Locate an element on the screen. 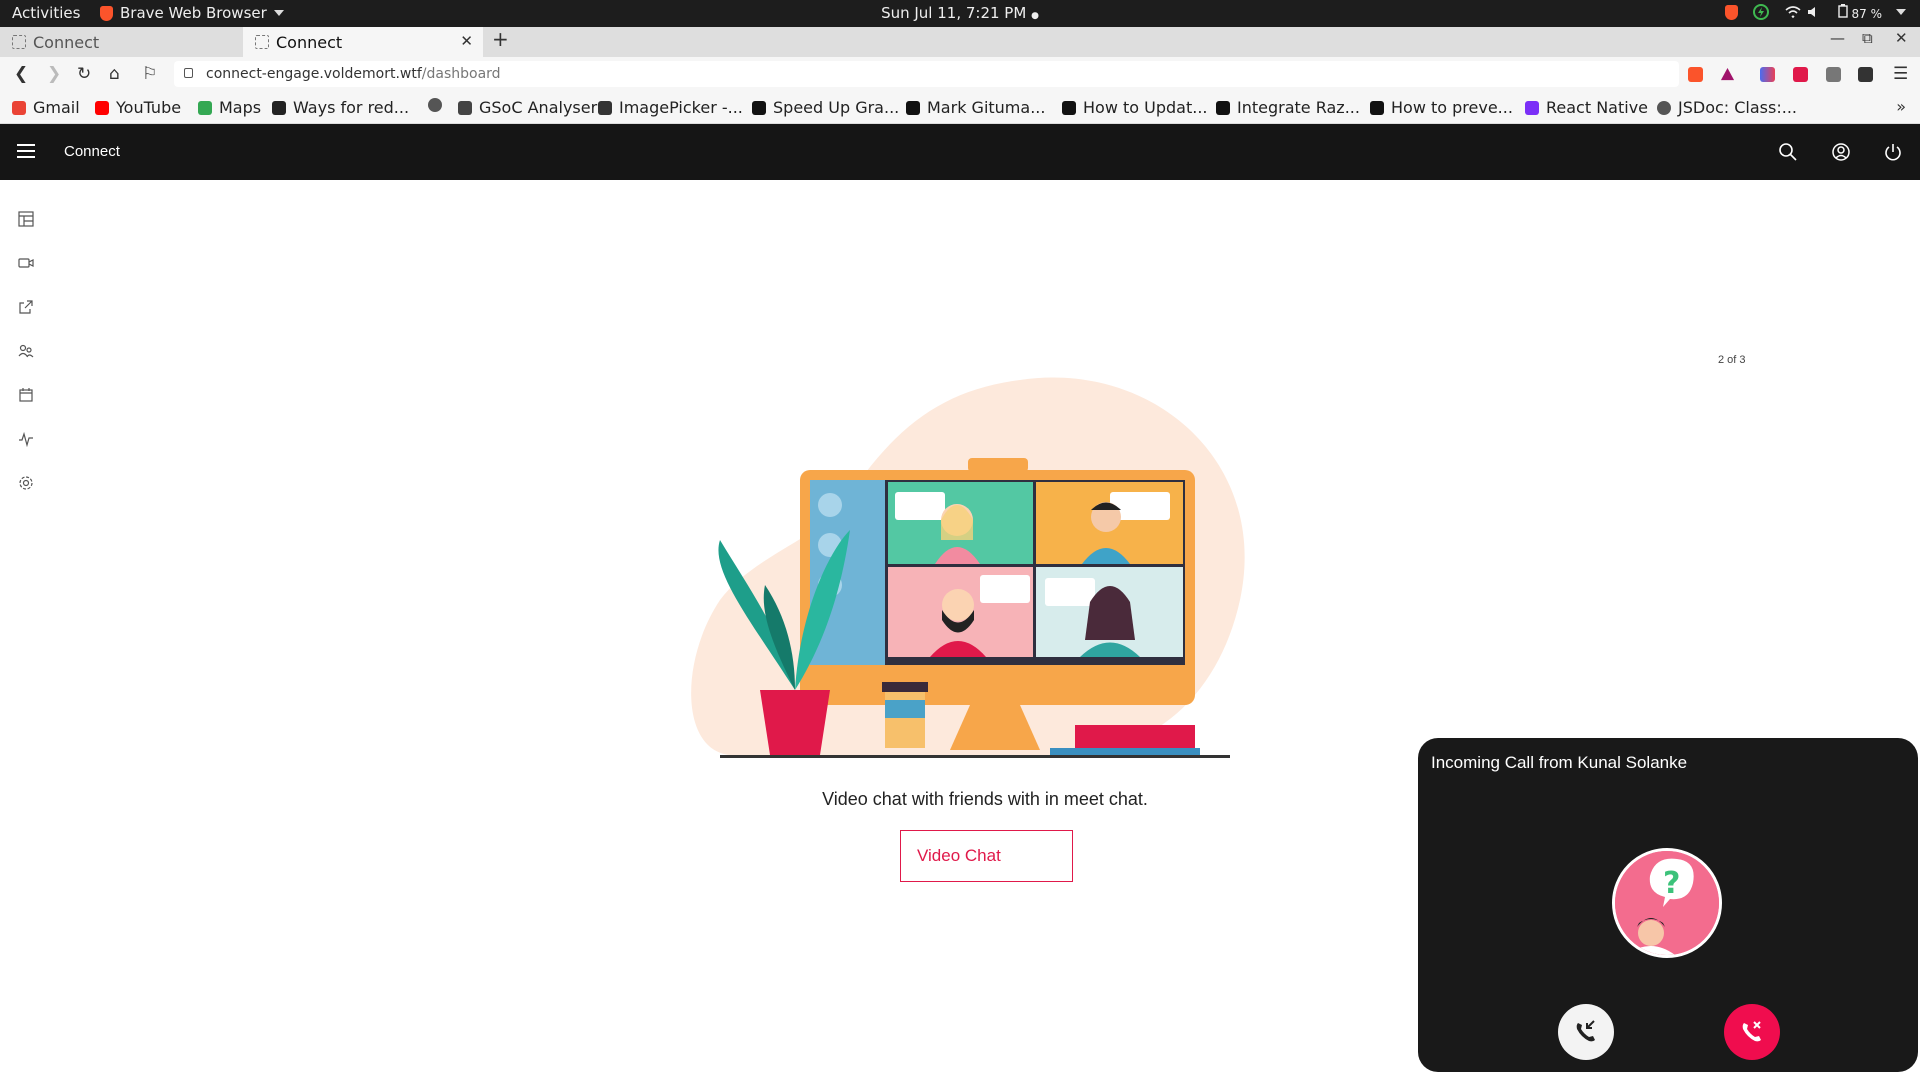 Image resolution: width=1920 pixels, height=1080 pixels. incoming-call-card: Incoming Call from Kunal Solanke ? is located at coordinates (1668, 905).